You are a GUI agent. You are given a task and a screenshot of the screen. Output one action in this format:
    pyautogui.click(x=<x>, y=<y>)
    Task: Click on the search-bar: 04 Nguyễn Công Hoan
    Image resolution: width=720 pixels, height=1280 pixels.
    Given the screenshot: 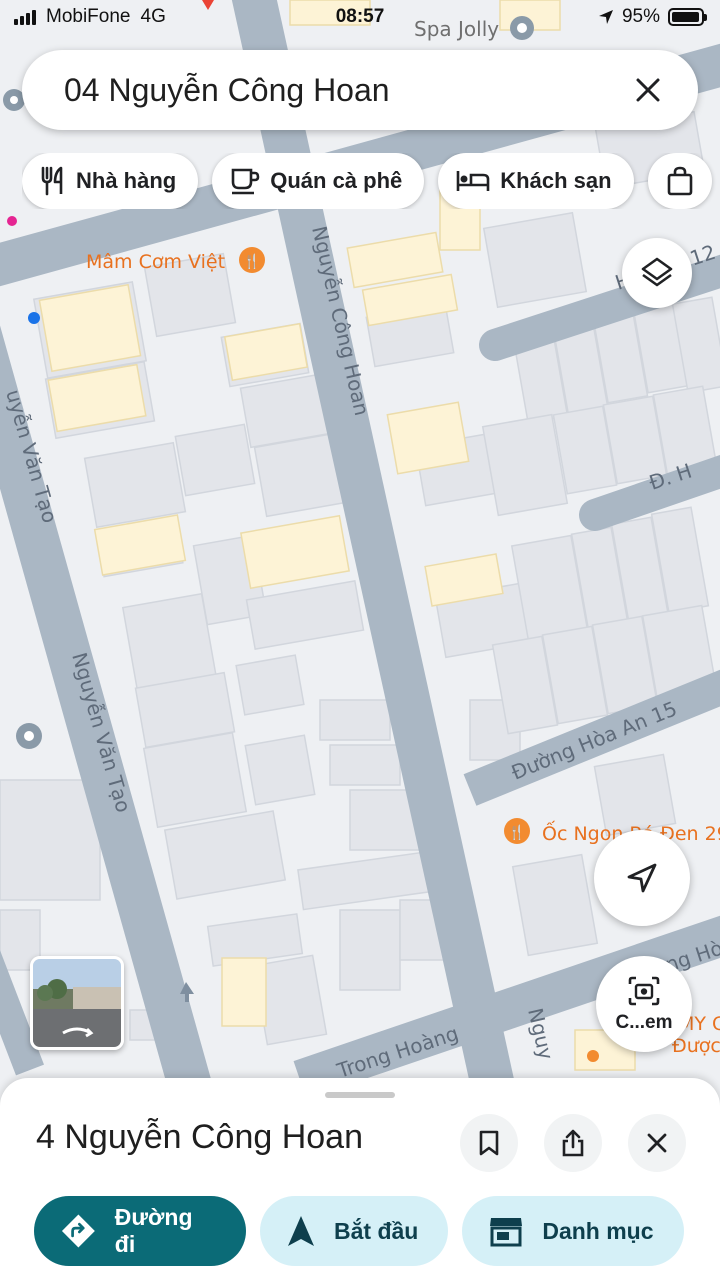 What is the action you would take?
    pyautogui.click(x=360, y=90)
    